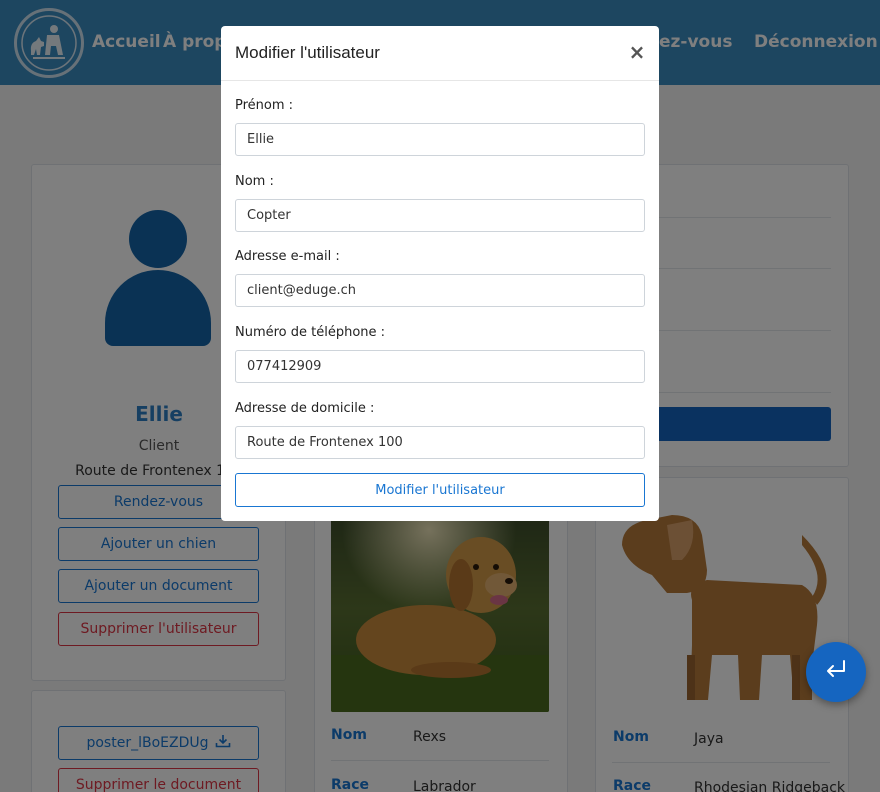 The height and width of the screenshot is (792, 880). I want to click on return-button, so click(836, 672).